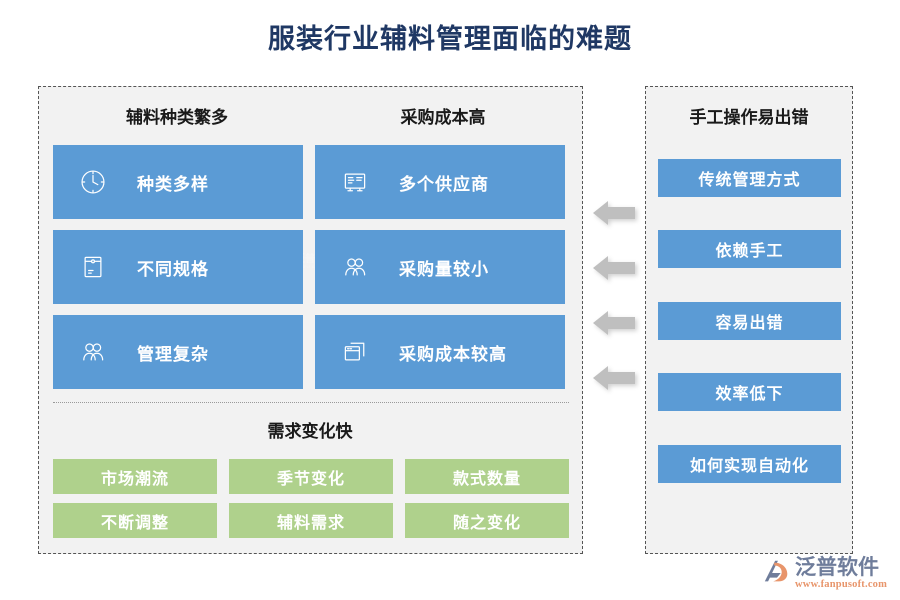 Image resolution: width=900 pixels, height=600 pixels. I want to click on challenge-card-label: 多个供应商, so click(444, 184).